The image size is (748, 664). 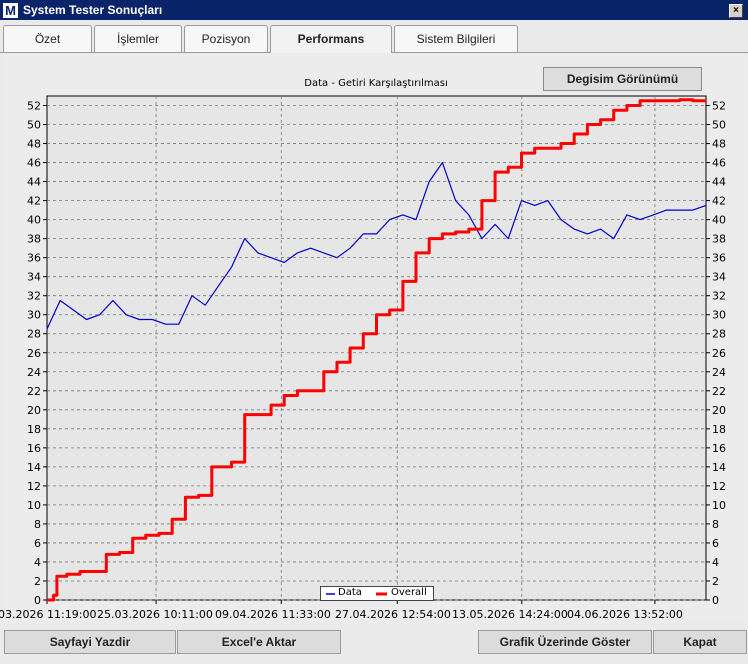 What do you see at coordinates (34, 106) in the screenshot?
I see `y-tick-label-left: 52` at bounding box center [34, 106].